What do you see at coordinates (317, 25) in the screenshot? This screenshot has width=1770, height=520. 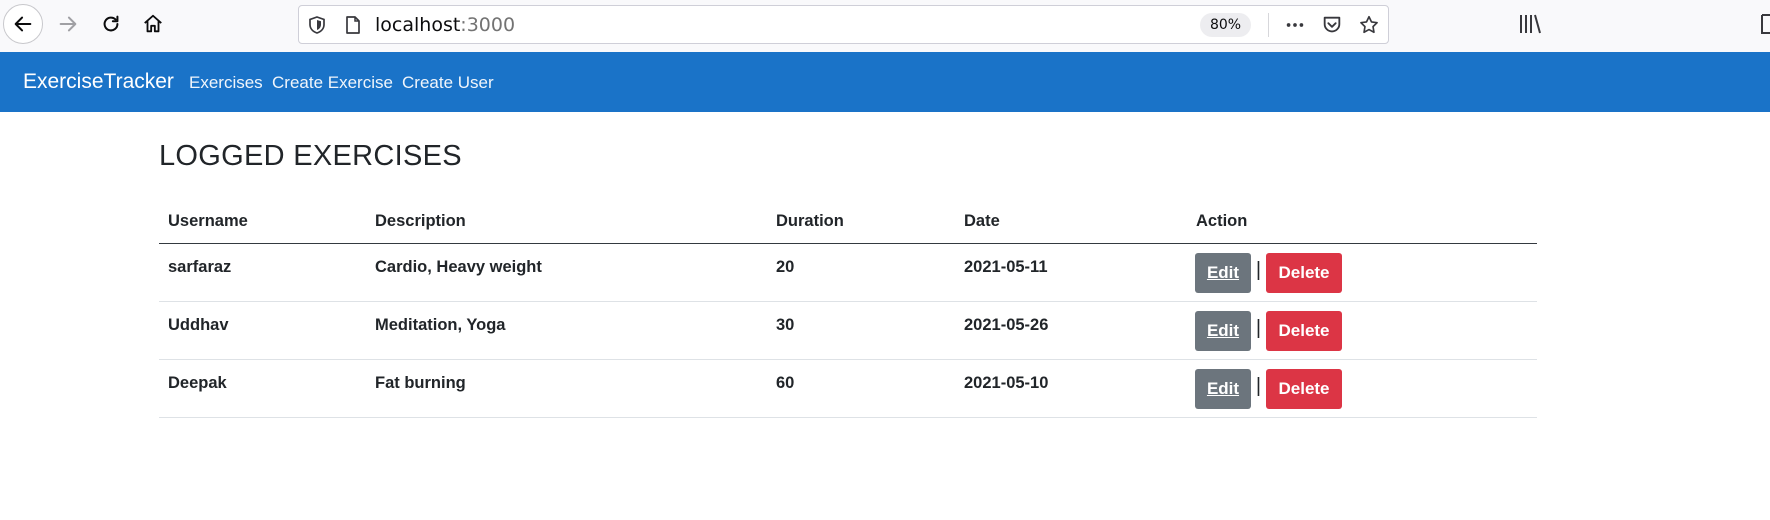 I see `shield-icon` at bounding box center [317, 25].